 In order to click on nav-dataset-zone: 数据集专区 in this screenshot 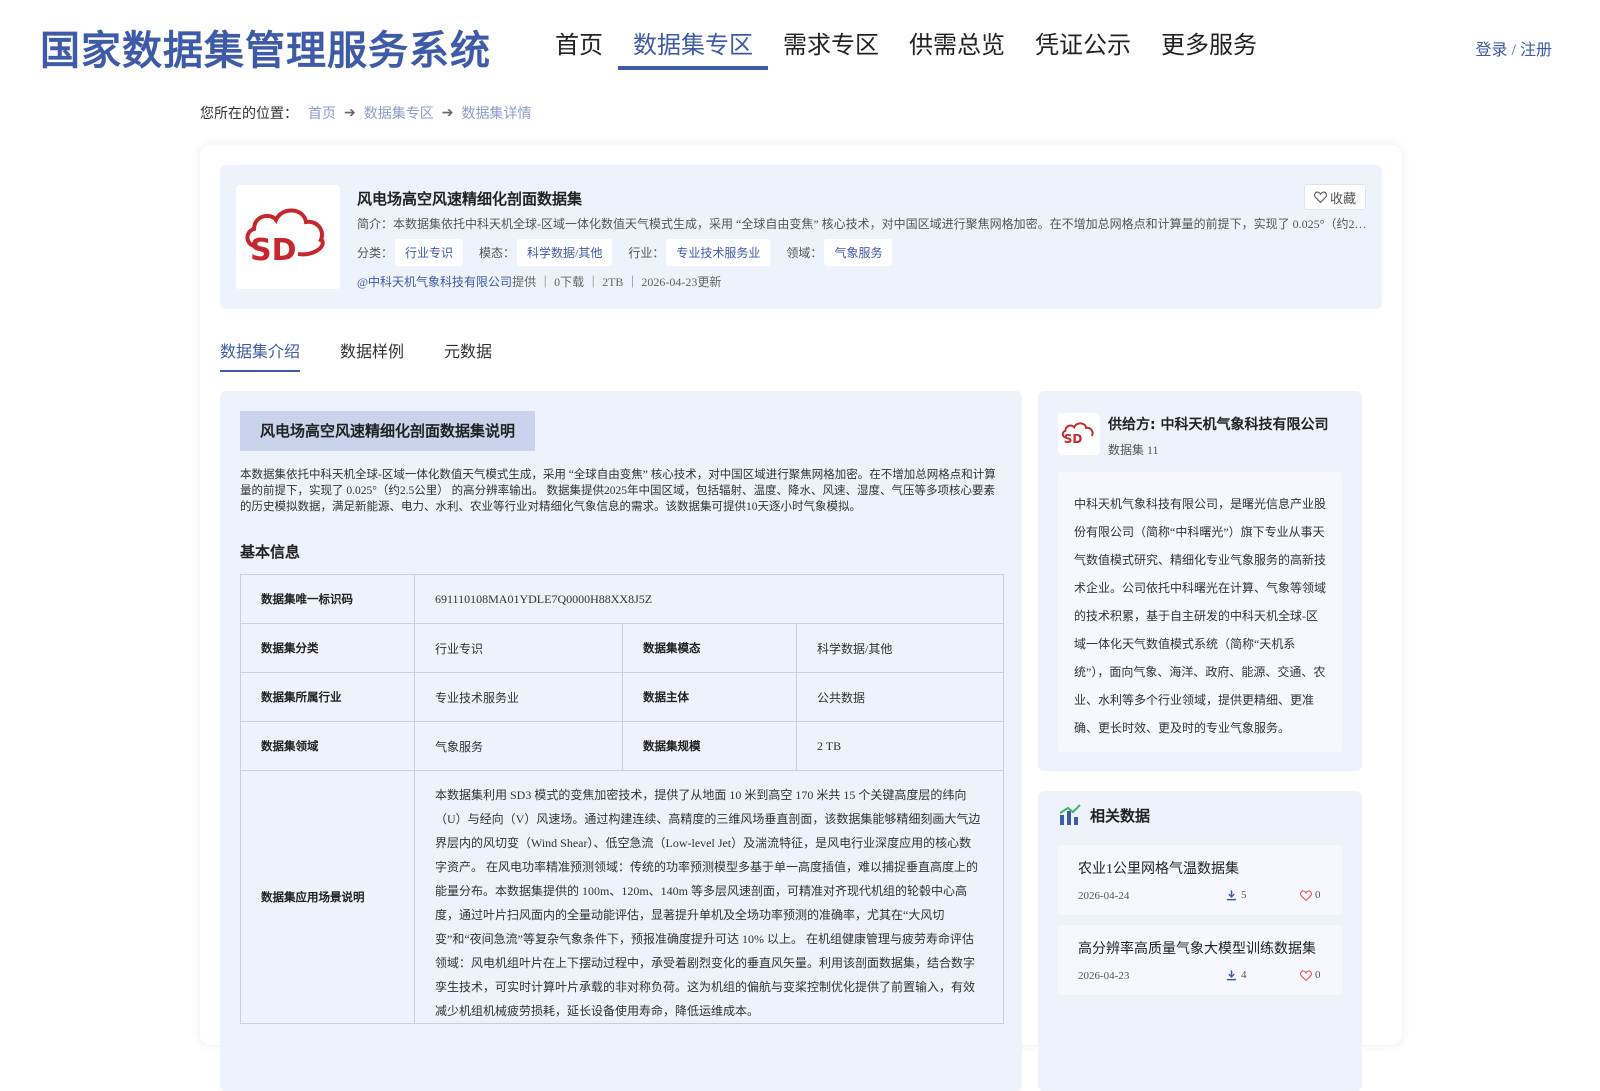, I will do `click(693, 49)`.